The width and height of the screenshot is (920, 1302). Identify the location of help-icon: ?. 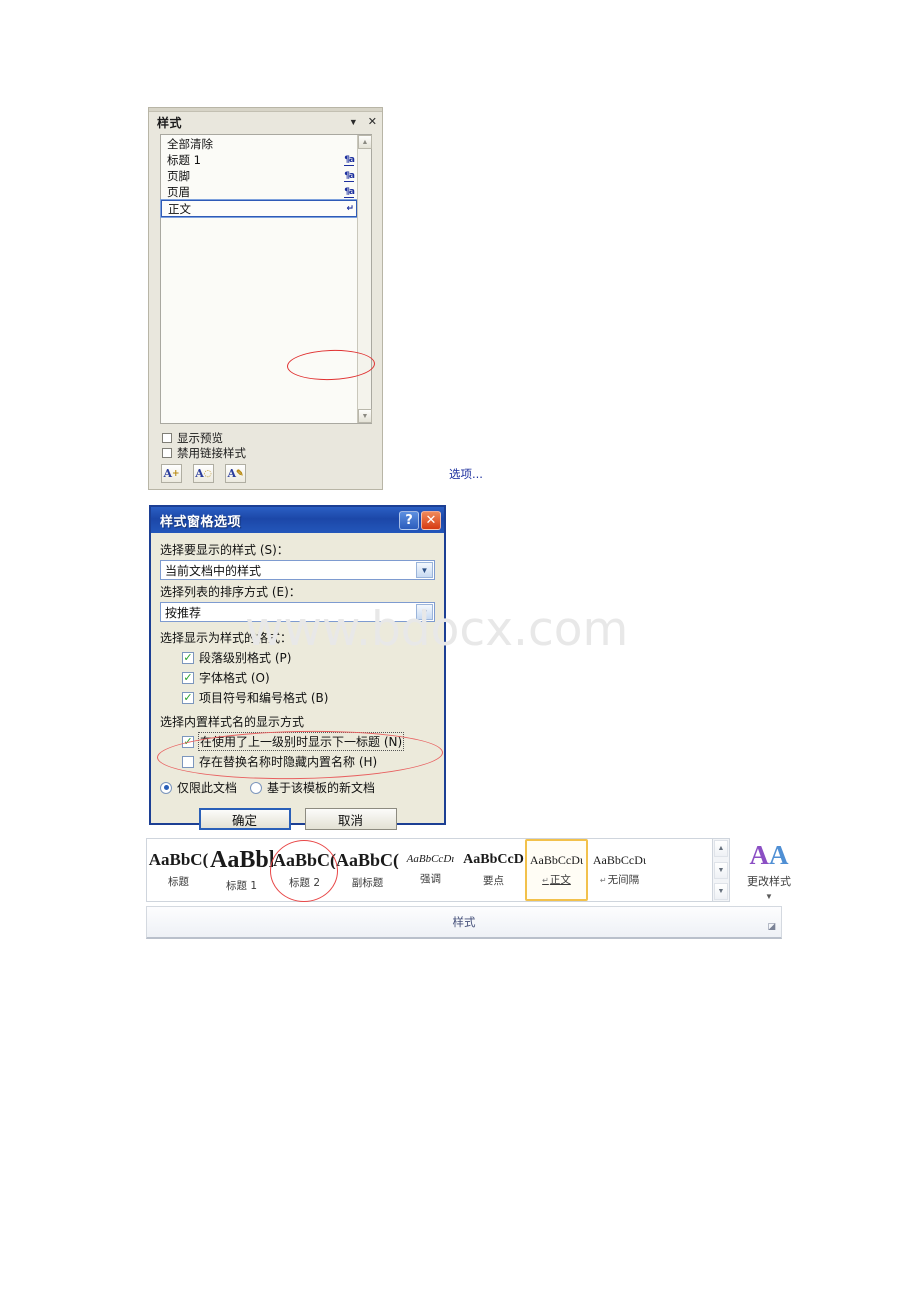
(409, 520).